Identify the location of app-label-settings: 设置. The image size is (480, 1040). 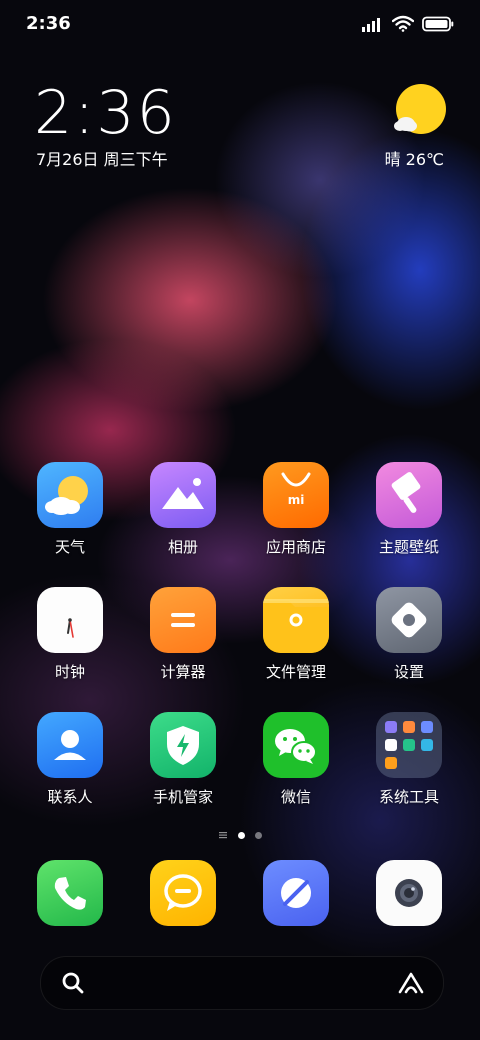
(408, 672).